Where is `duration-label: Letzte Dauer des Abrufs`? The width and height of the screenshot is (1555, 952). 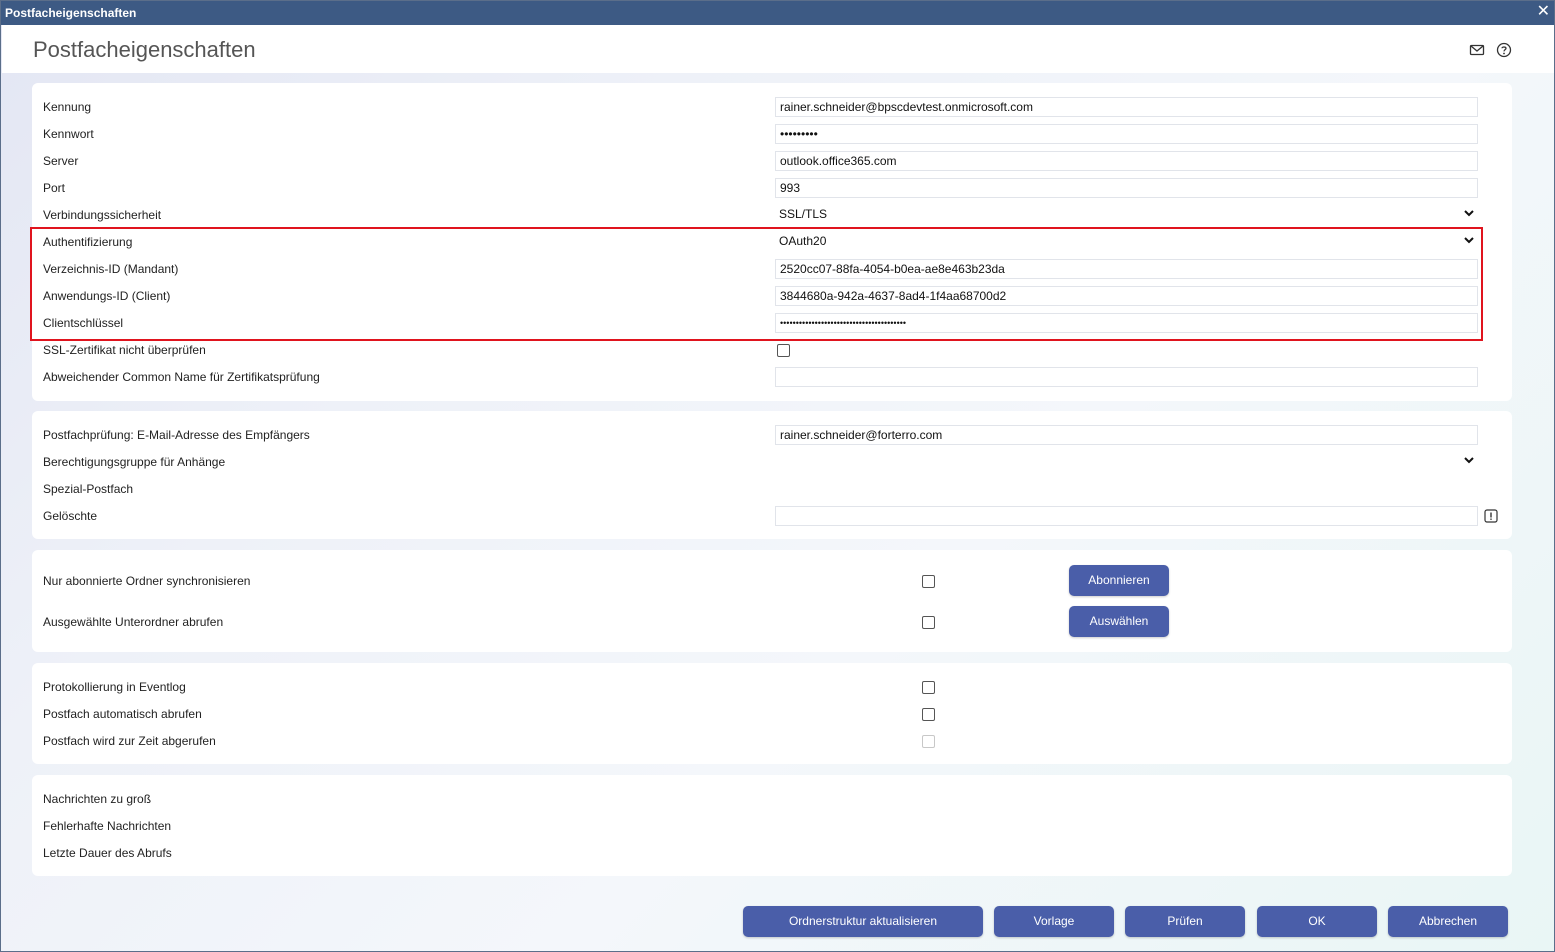 duration-label: Letzte Dauer des Abrufs is located at coordinates (107, 853).